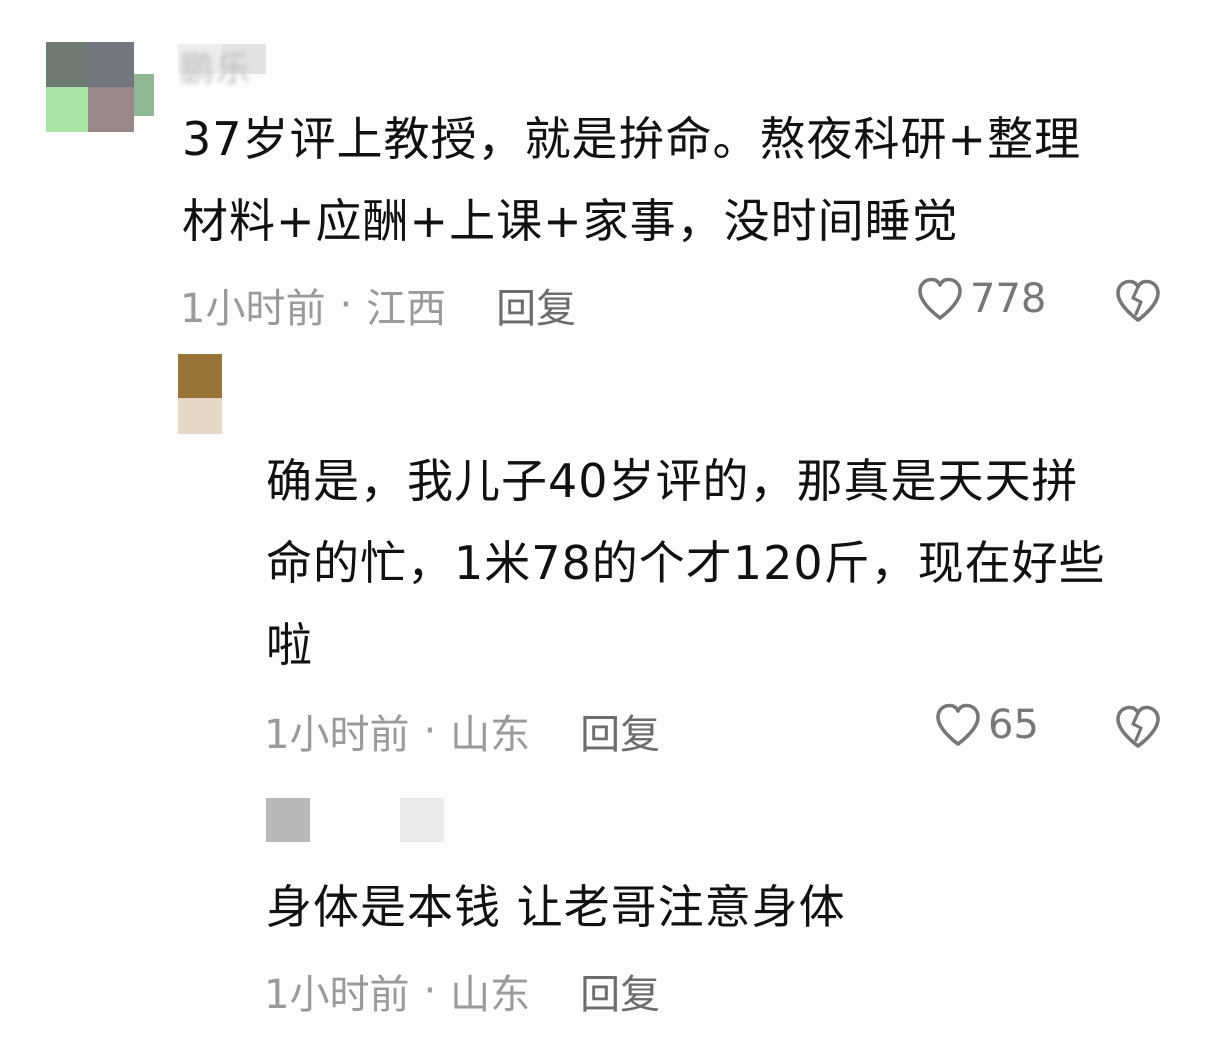  What do you see at coordinates (632, 139) in the screenshot?
I see `comment-line: 37岁评上教授，就是拚命。熬夜科研+整理` at bounding box center [632, 139].